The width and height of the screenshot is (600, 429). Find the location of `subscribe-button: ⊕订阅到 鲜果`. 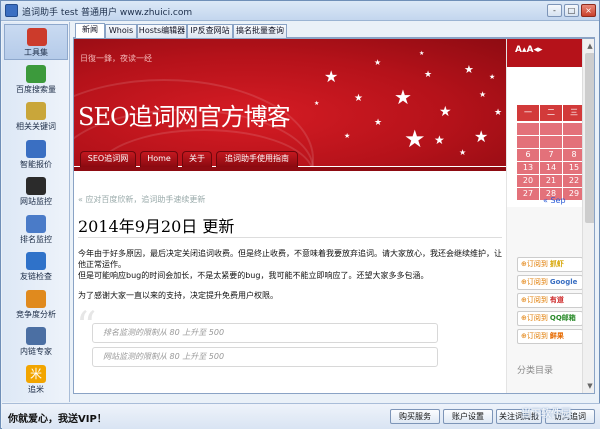

subscribe-button: ⊕订阅到 鲜果 is located at coordinates (549, 336).